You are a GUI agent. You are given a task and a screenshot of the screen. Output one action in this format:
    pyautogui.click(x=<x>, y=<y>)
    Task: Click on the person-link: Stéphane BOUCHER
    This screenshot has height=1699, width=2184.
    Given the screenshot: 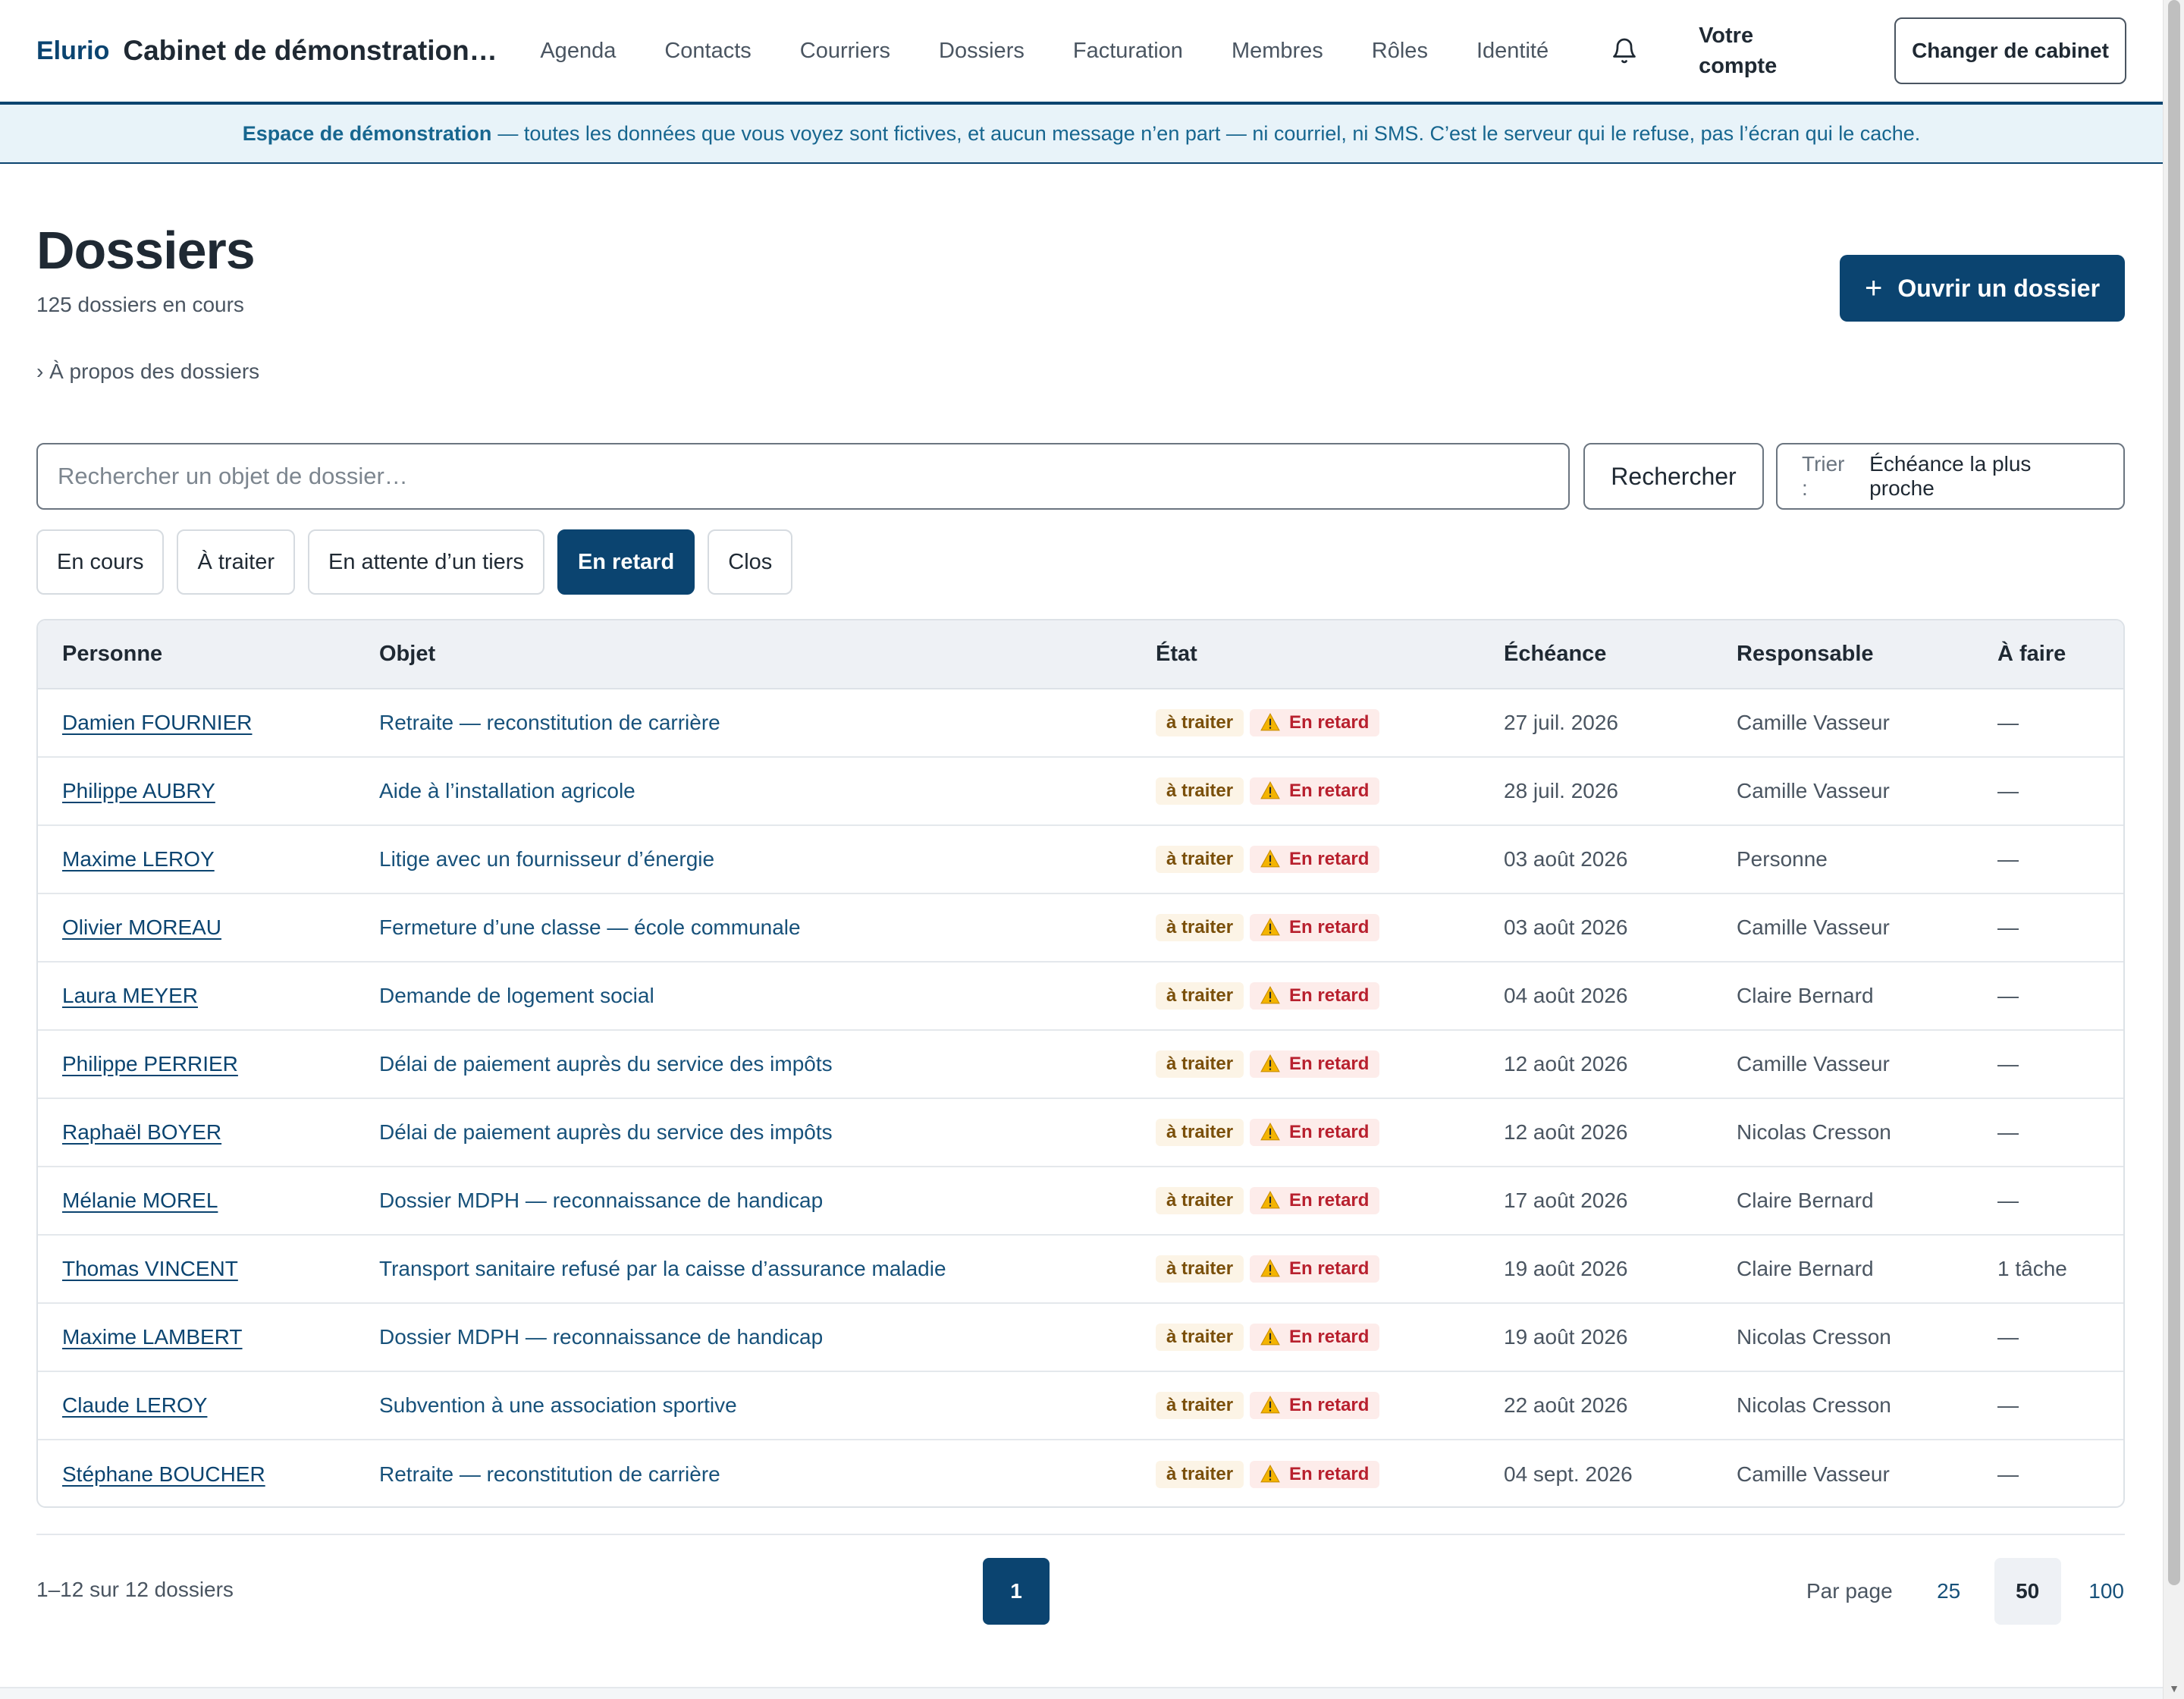 What is the action you would take?
    pyautogui.click(x=163, y=1474)
    